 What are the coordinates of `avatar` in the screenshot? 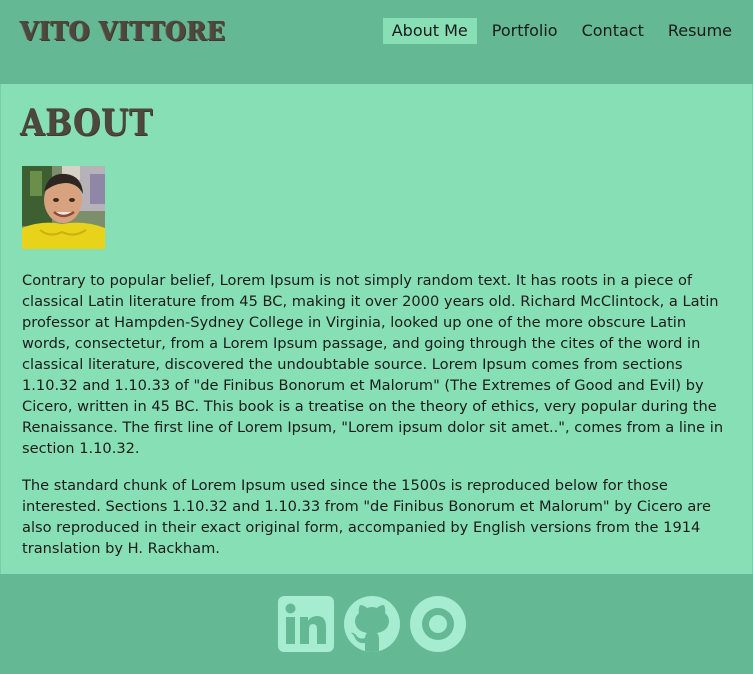 It's located at (63, 207).